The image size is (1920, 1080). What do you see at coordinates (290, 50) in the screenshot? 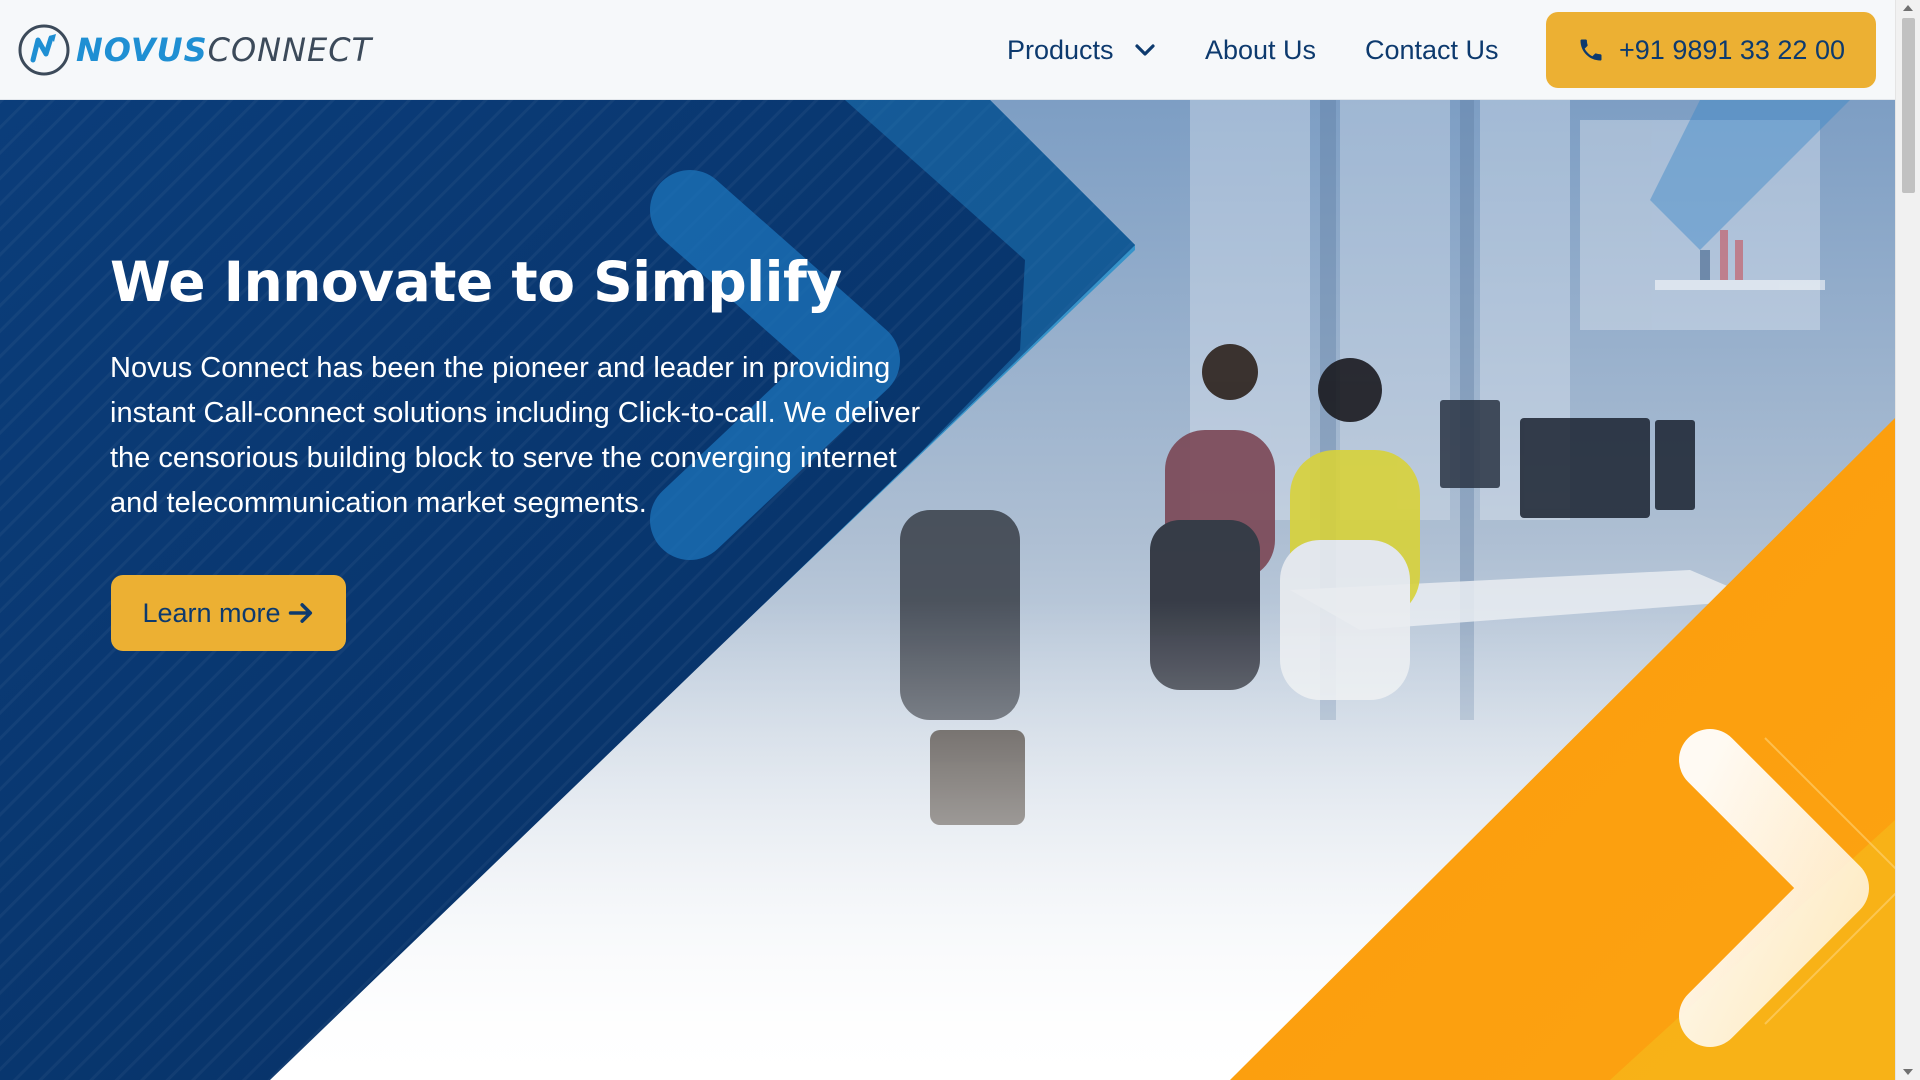
I see `logo-wordmark-connect: CONNECT` at bounding box center [290, 50].